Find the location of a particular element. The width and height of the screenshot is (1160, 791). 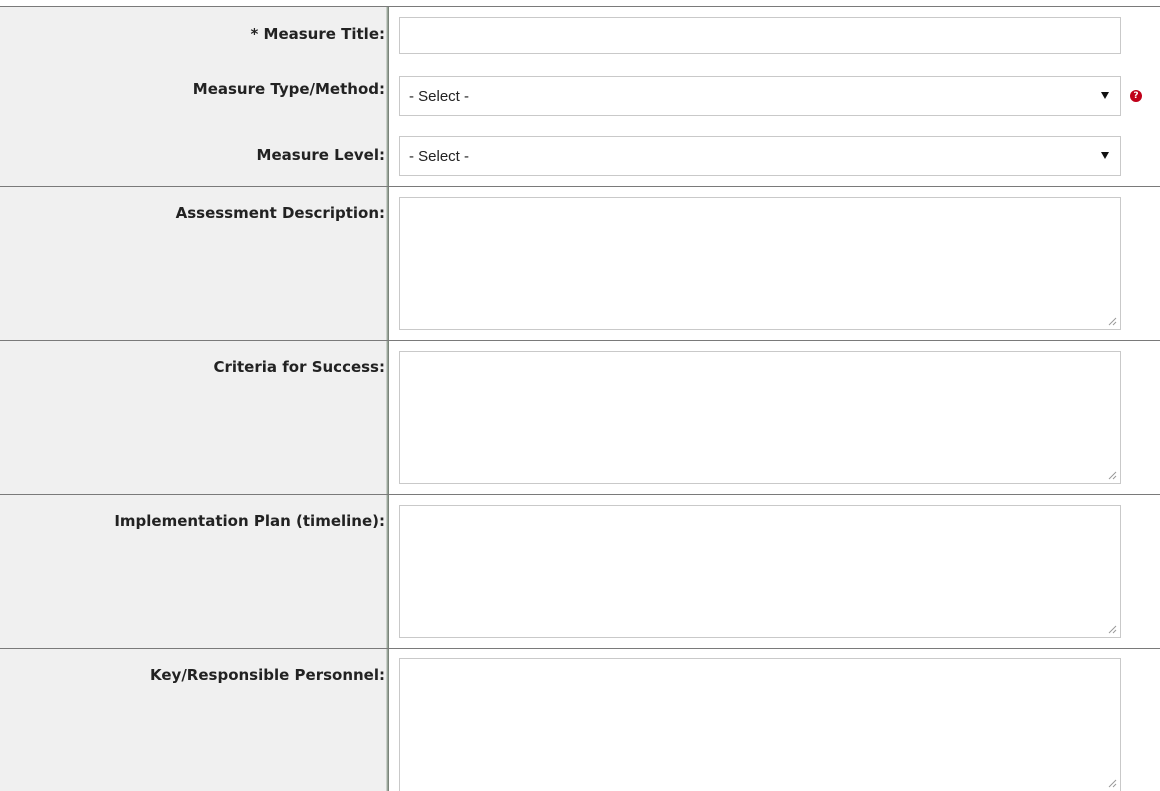

measure-title-label: * Measure Title: is located at coordinates (317, 34).